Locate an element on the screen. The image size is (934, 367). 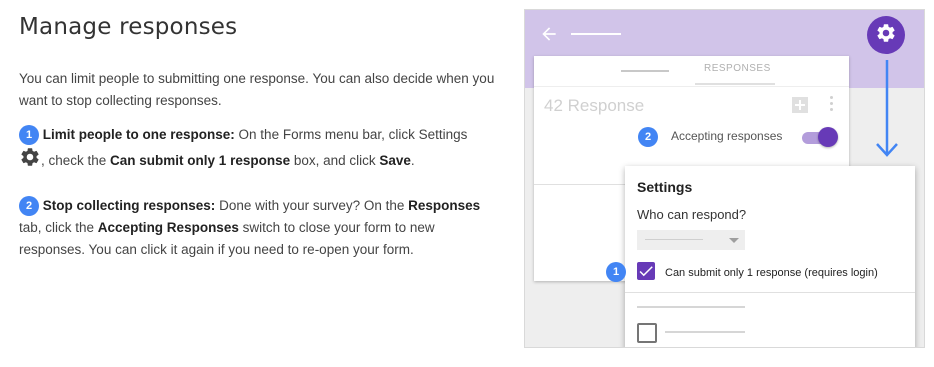
step-1-save: Save is located at coordinates (395, 160).